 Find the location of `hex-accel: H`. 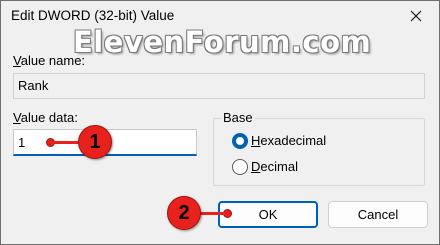

hex-accel: H is located at coordinates (256, 140).